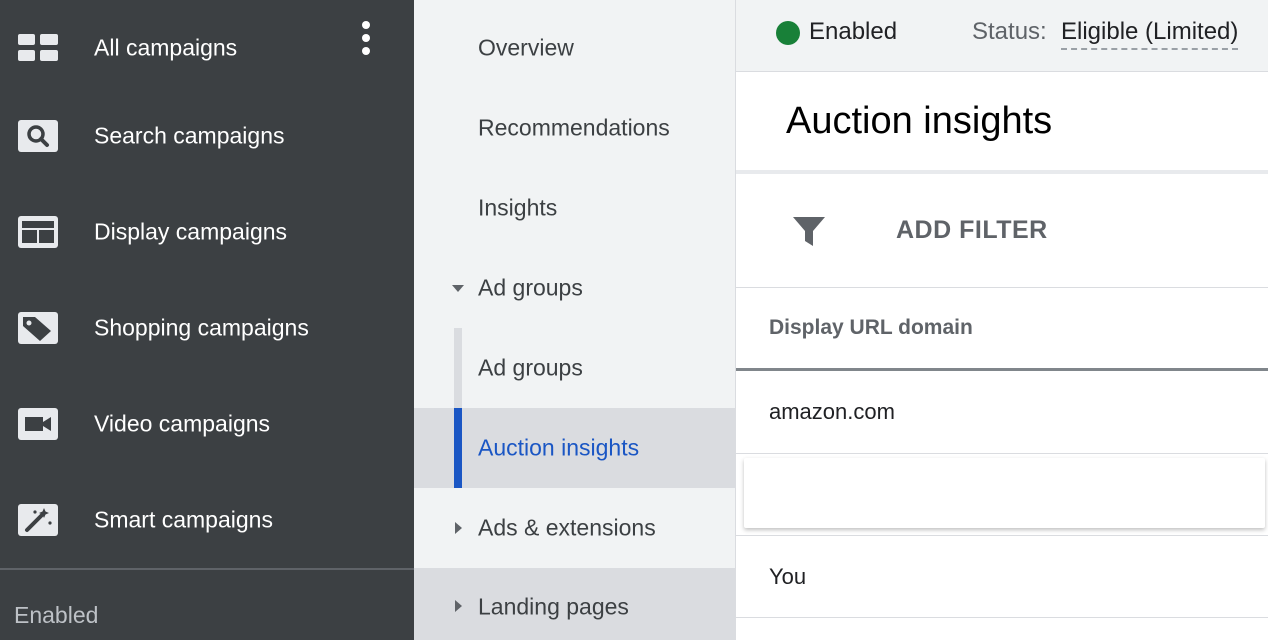  Describe the element at coordinates (788, 576) in the screenshot. I see `display-url-domain-cell: You` at that location.